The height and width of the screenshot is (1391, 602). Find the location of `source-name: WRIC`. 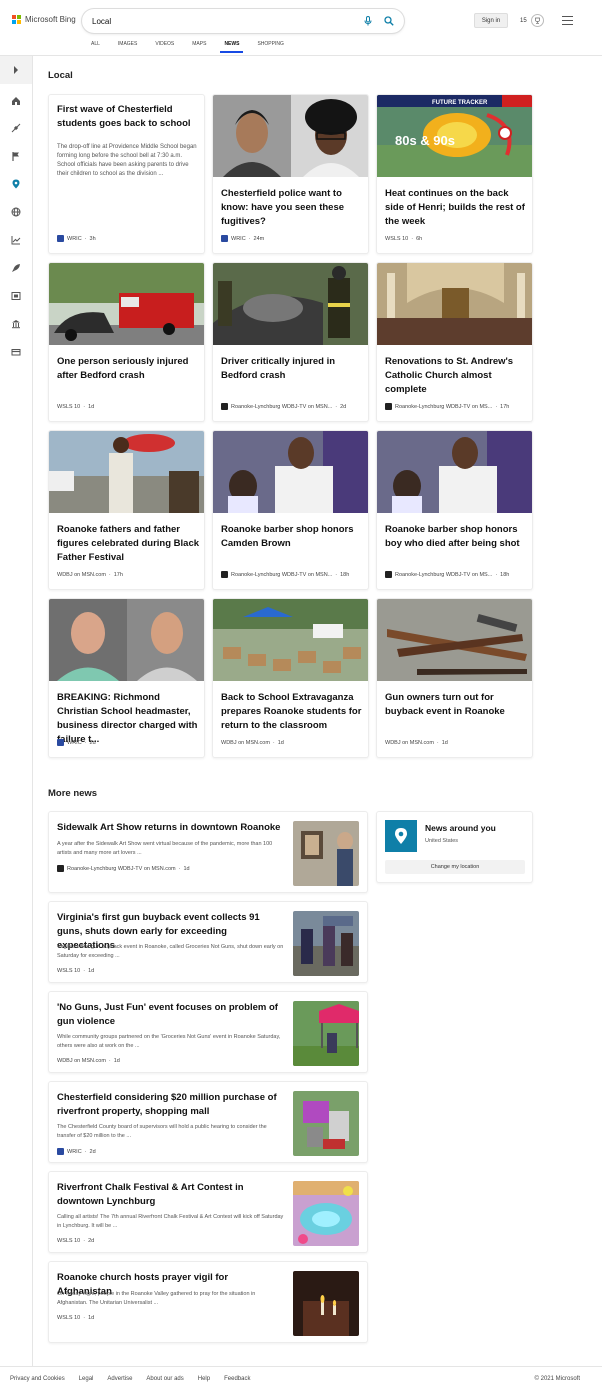

source-name: WRIC is located at coordinates (74, 1151).